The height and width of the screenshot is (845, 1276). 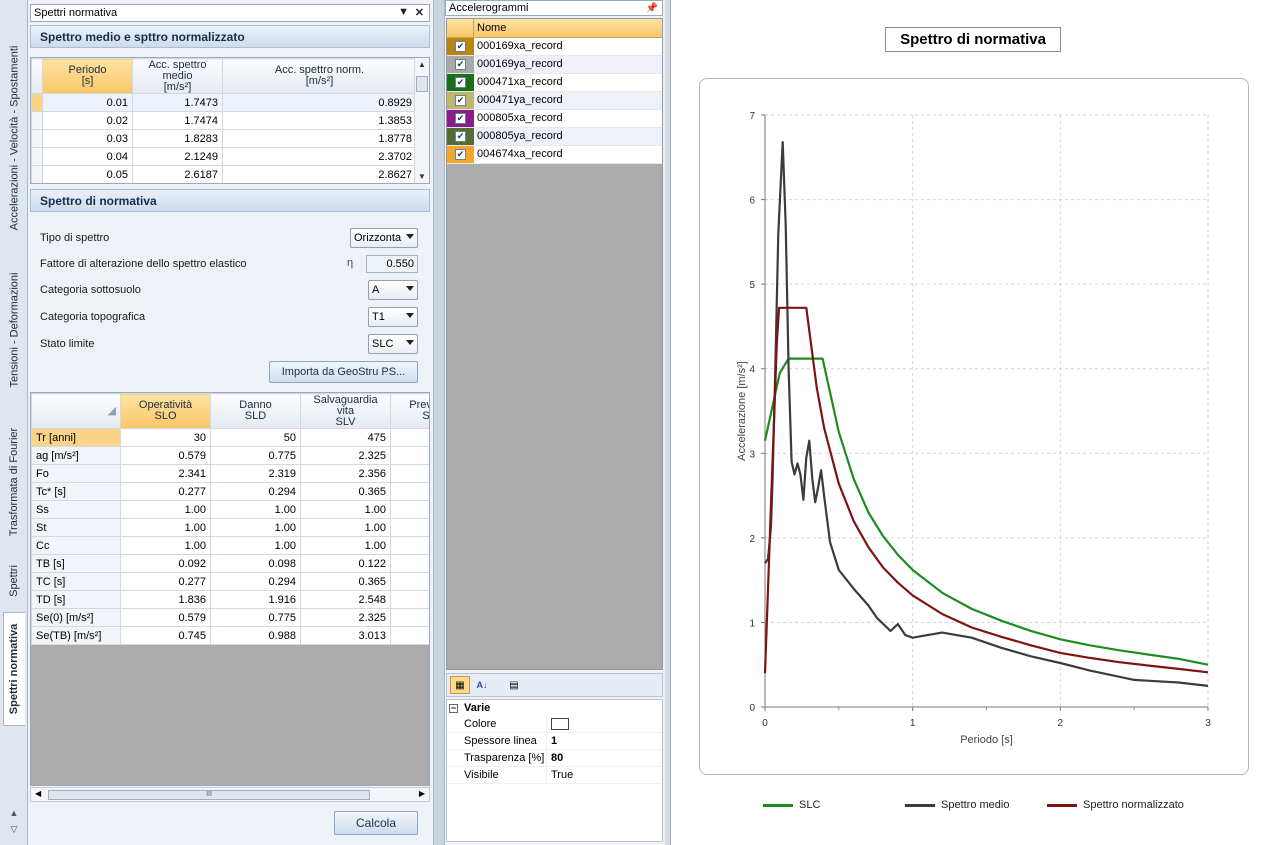 What do you see at coordinates (752, 623) in the screenshot?
I see `y-tick-label: 1` at bounding box center [752, 623].